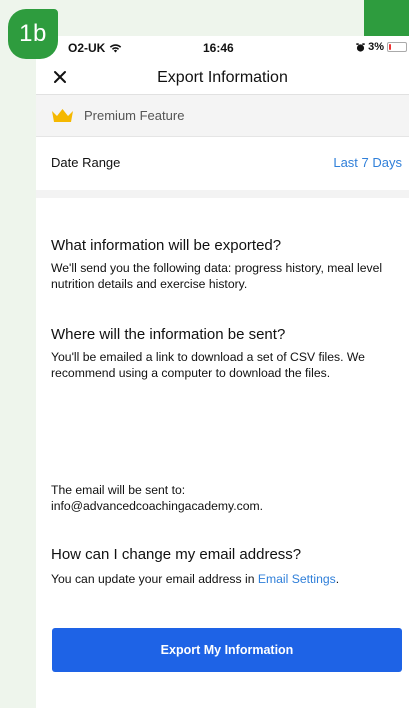  I want to click on premium-feature-label: Premium Feature, so click(134, 115).